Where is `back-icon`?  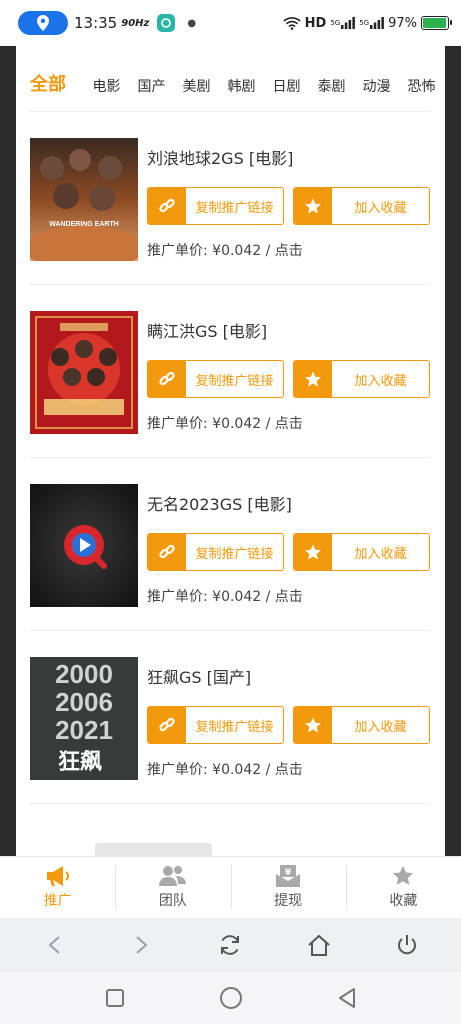 back-icon is located at coordinates (54, 945).